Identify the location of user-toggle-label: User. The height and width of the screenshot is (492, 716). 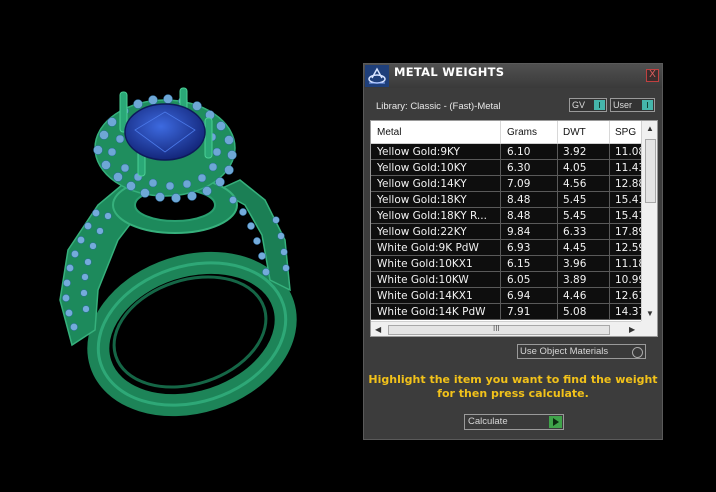
(623, 105).